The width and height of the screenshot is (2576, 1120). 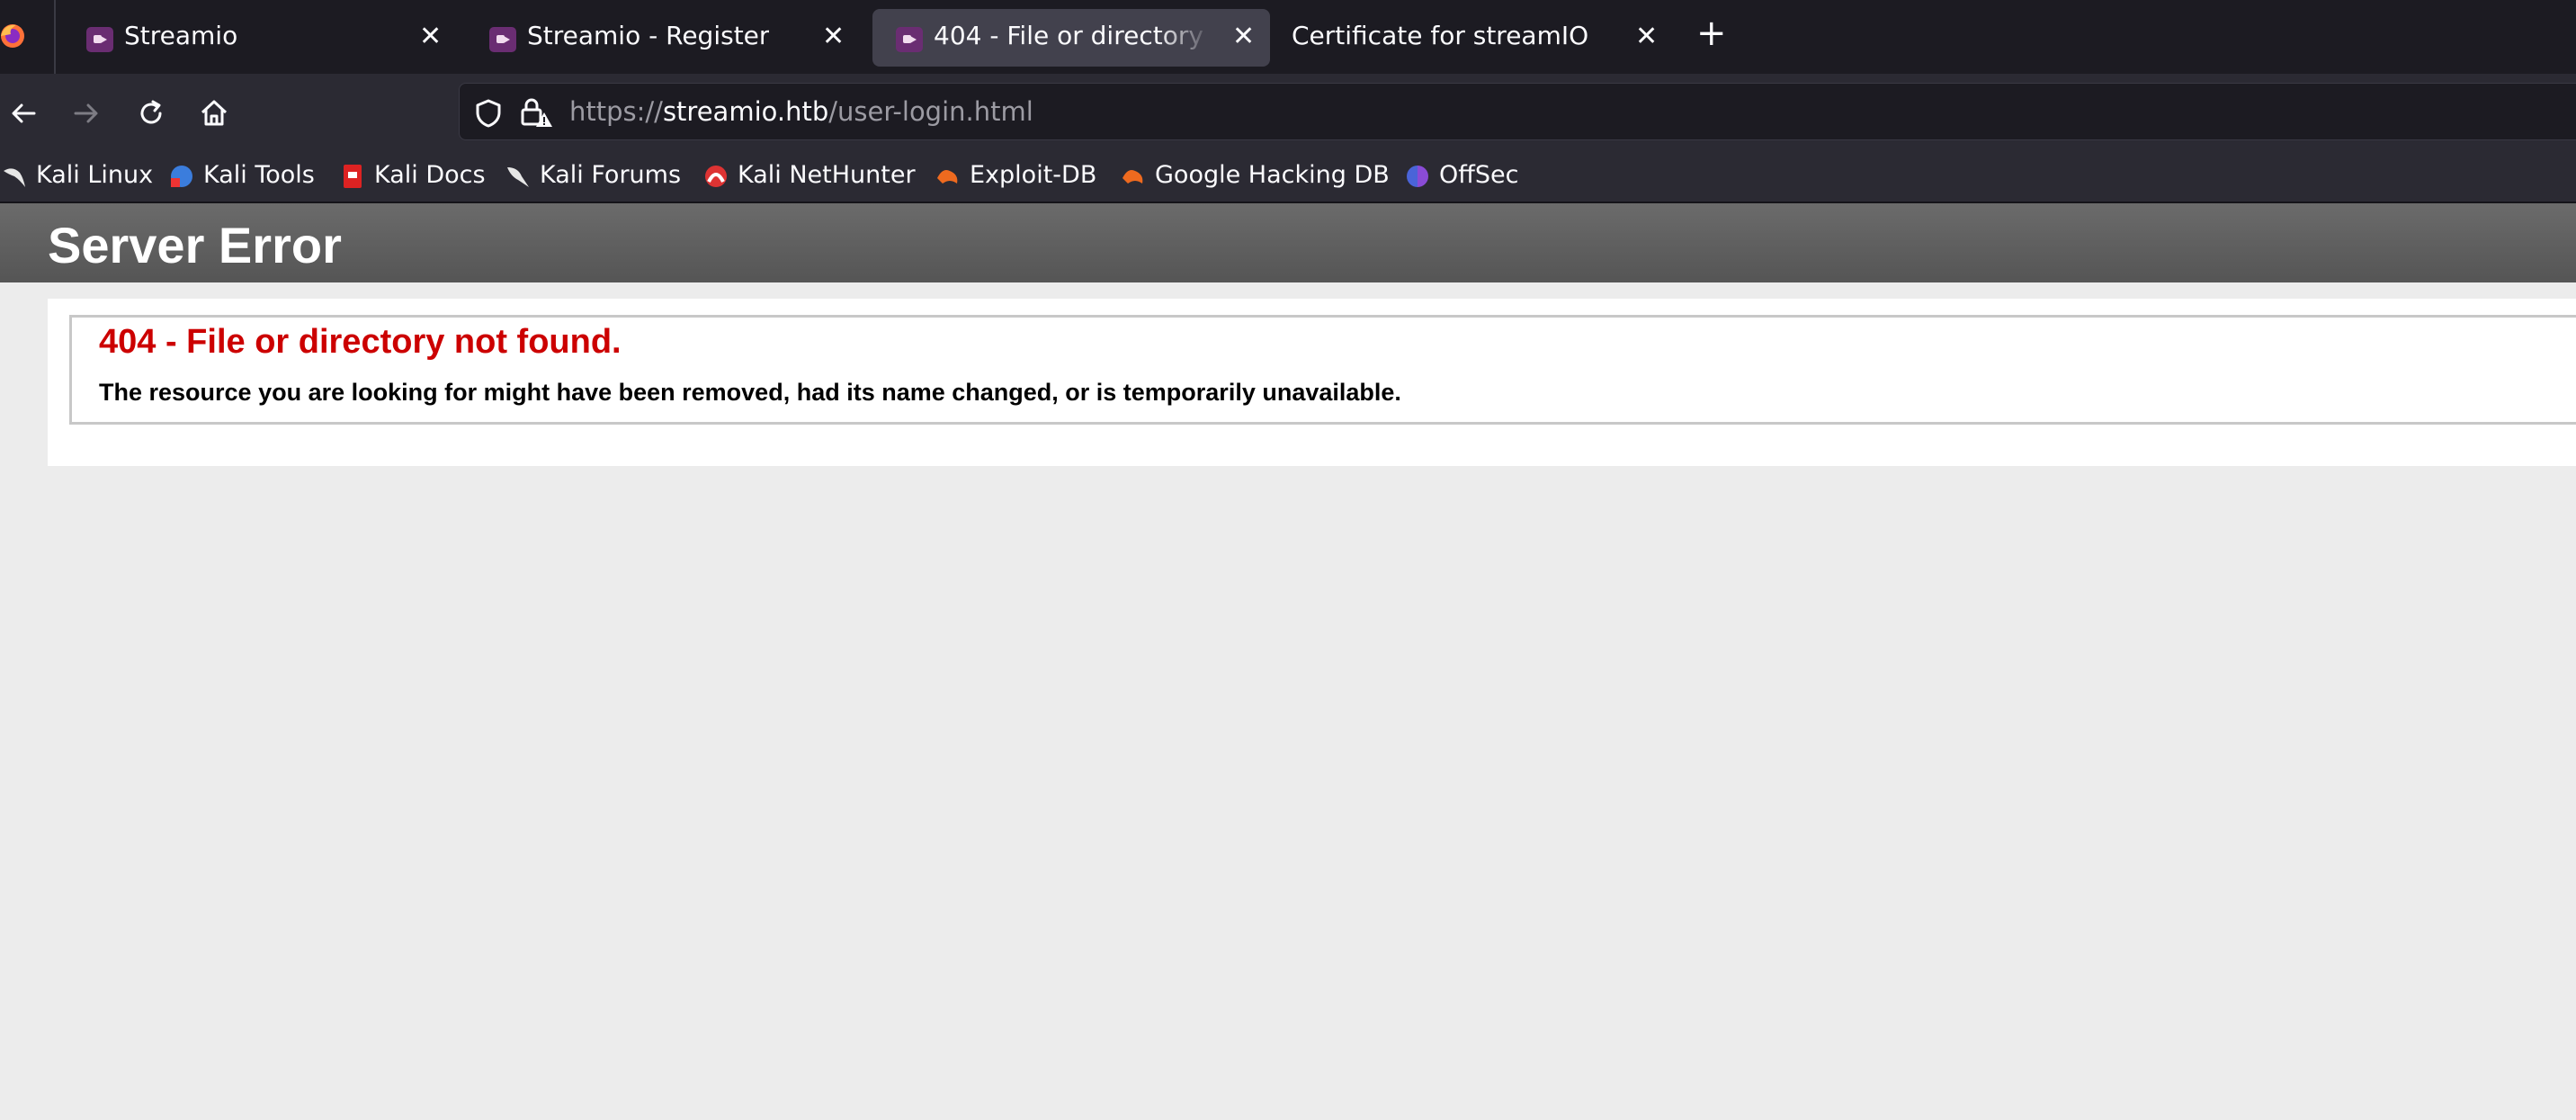 What do you see at coordinates (1711, 33) in the screenshot?
I see `new-tab-button: +` at bounding box center [1711, 33].